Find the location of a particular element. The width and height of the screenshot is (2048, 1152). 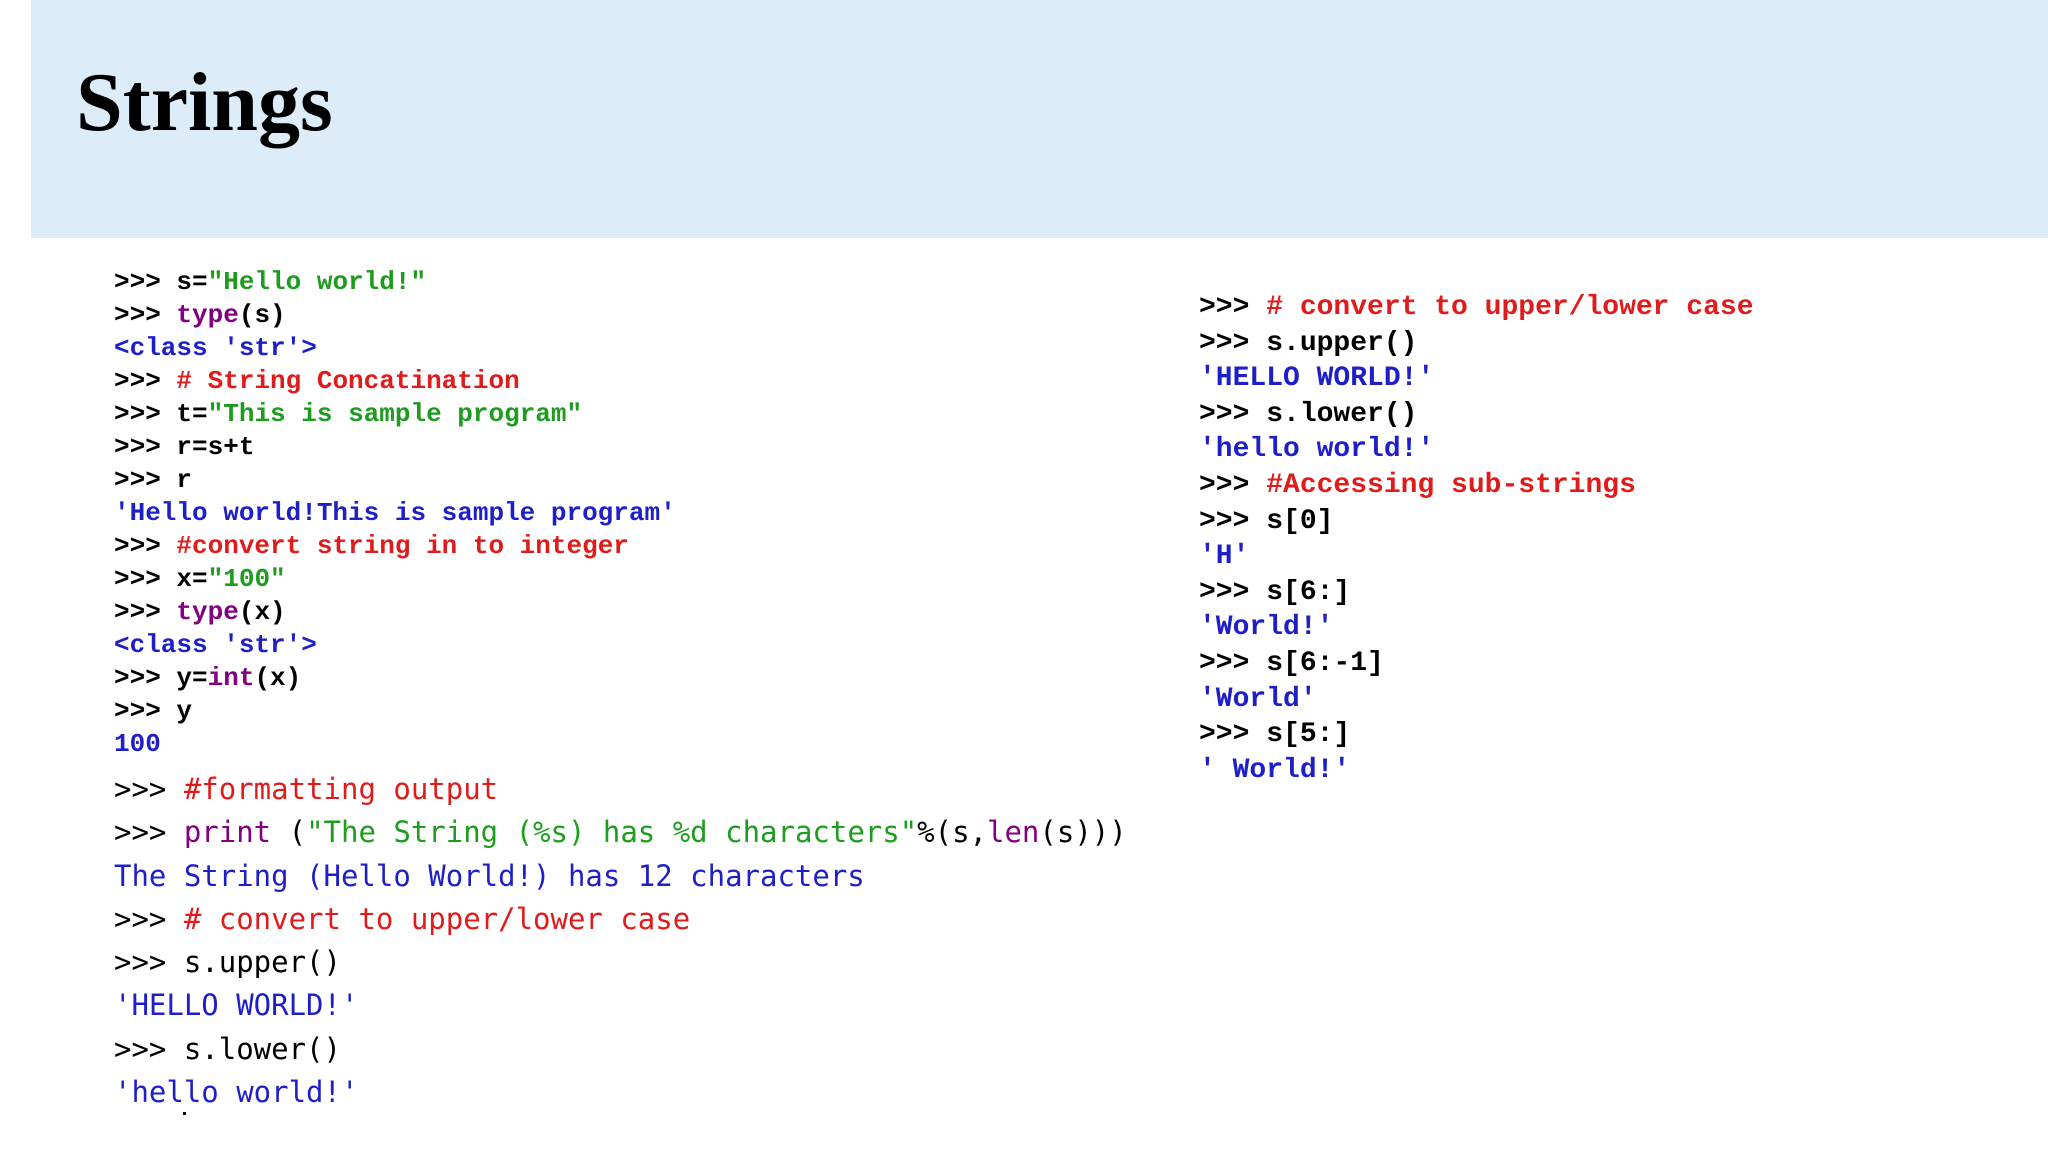

code-text: r=s+t is located at coordinates (215, 447).